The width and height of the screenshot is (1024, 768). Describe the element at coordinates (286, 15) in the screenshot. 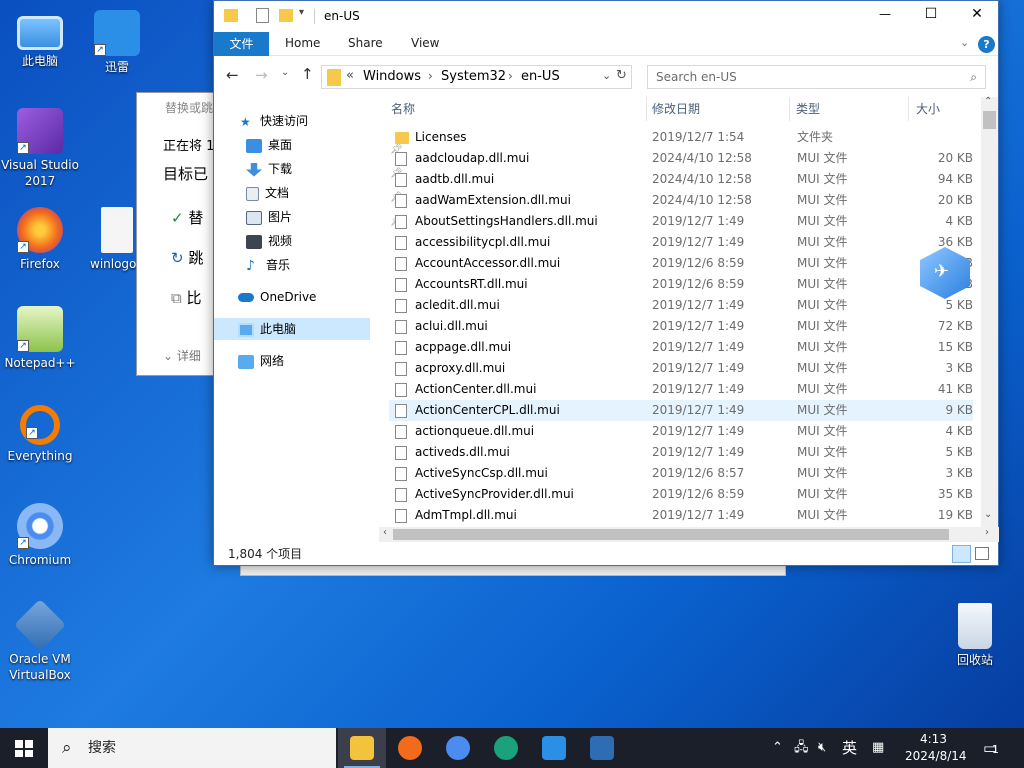

I see `new-folder-icon` at that location.